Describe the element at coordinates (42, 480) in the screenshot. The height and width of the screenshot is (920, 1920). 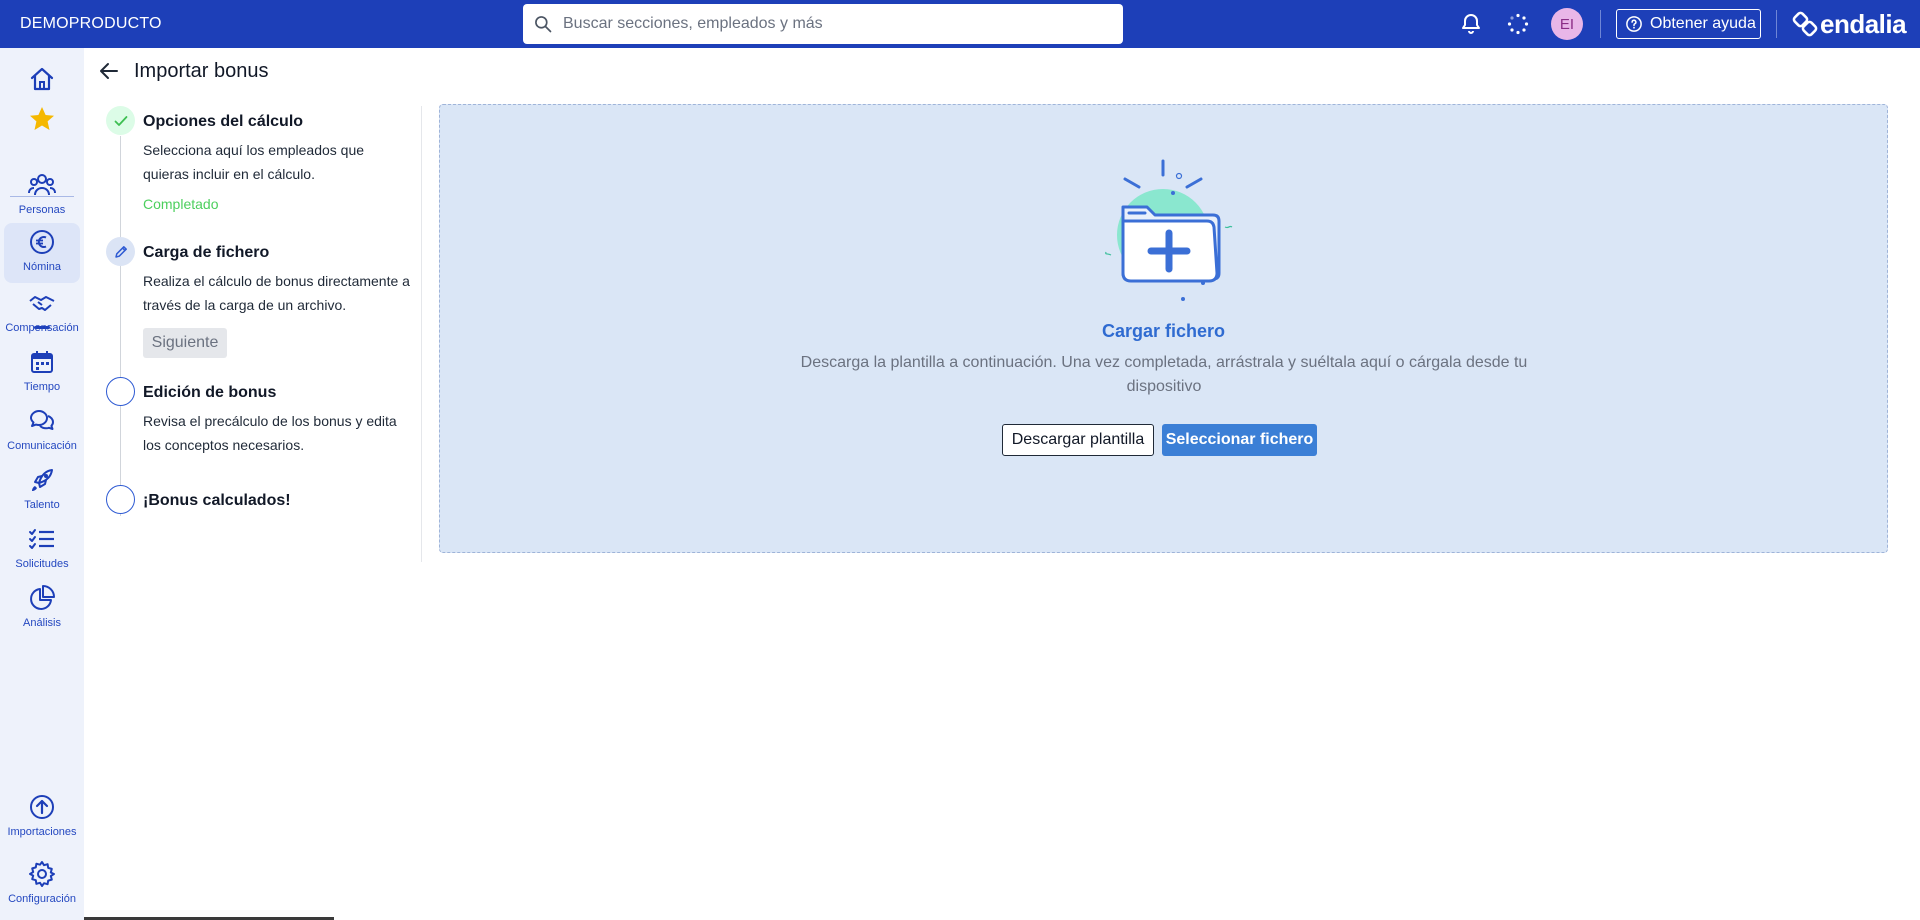
I see `rocket-icon` at that location.